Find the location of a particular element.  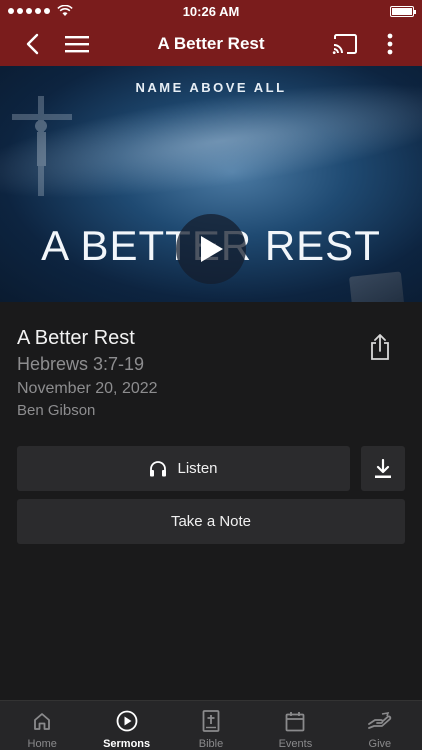

play-icon is located at coordinates (212, 249).